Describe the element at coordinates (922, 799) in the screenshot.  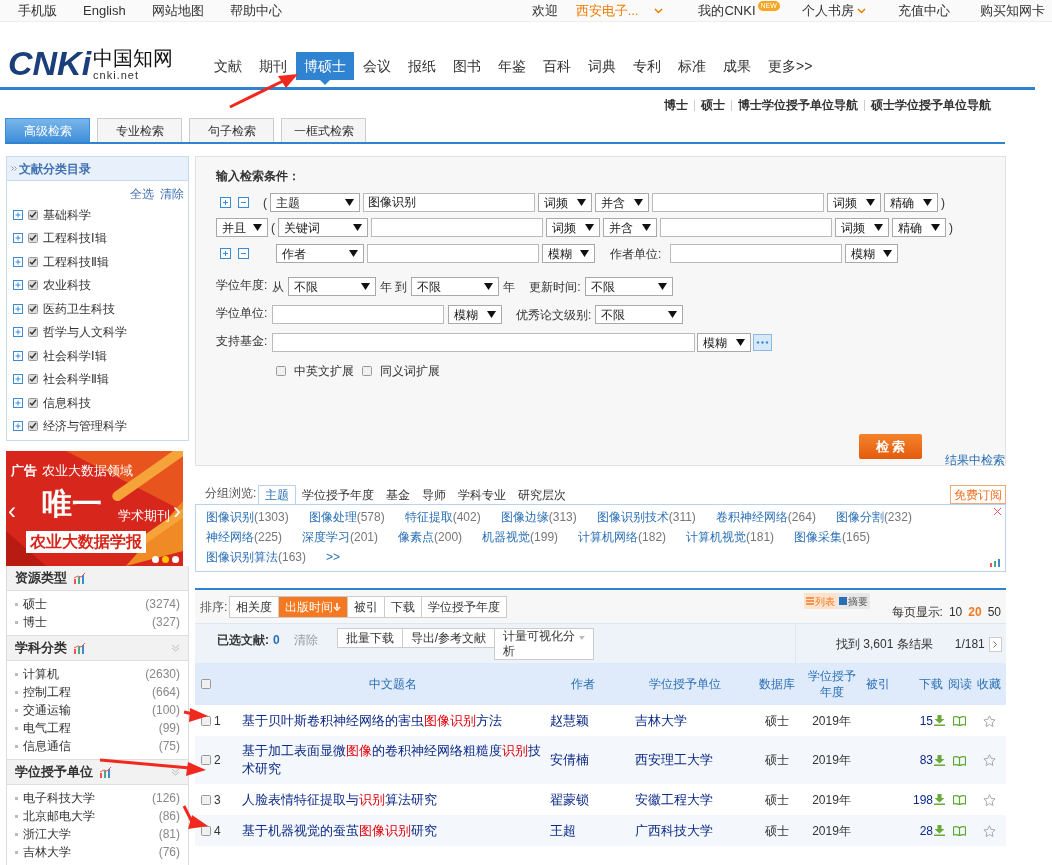
I see `download-count: 198` at that location.